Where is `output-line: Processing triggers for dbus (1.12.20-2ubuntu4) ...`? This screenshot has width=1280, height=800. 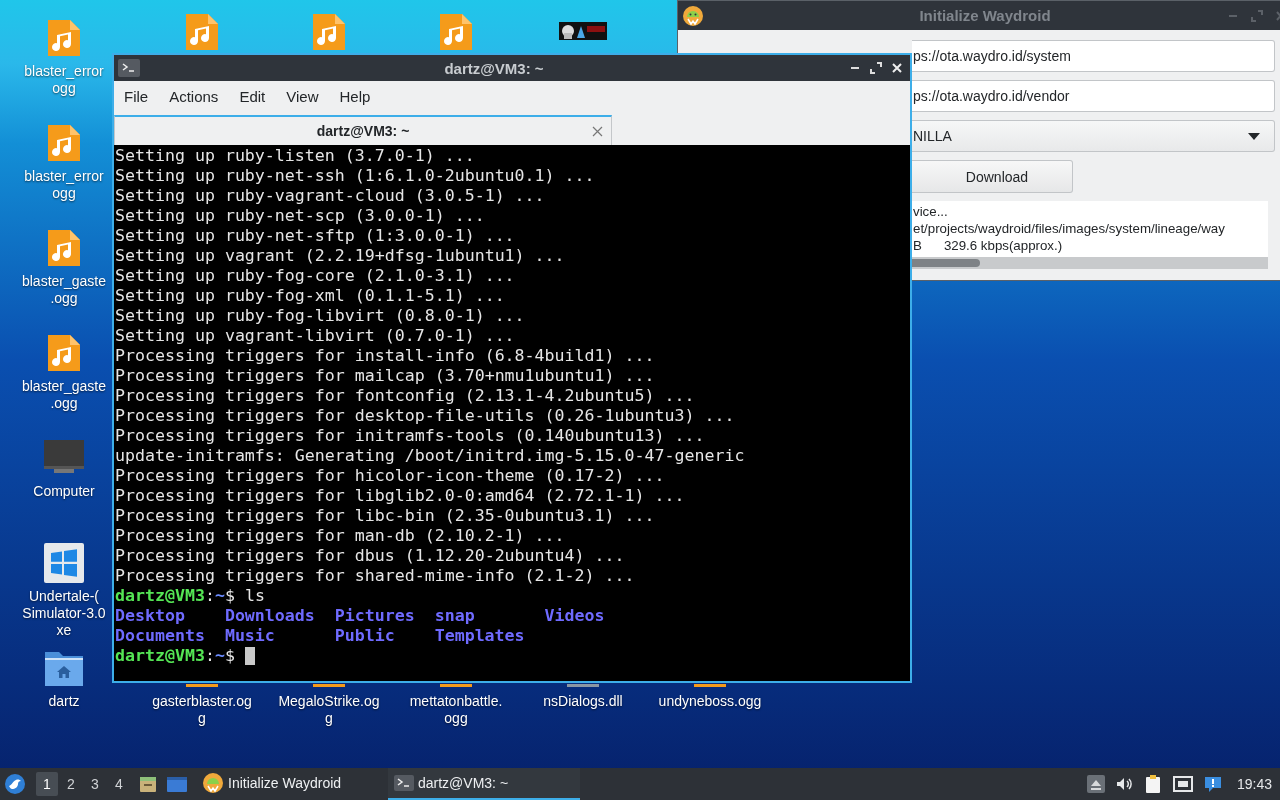
output-line: Processing triggers for dbus (1.12.20-2ubuntu4) ... is located at coordinates (370, 556).